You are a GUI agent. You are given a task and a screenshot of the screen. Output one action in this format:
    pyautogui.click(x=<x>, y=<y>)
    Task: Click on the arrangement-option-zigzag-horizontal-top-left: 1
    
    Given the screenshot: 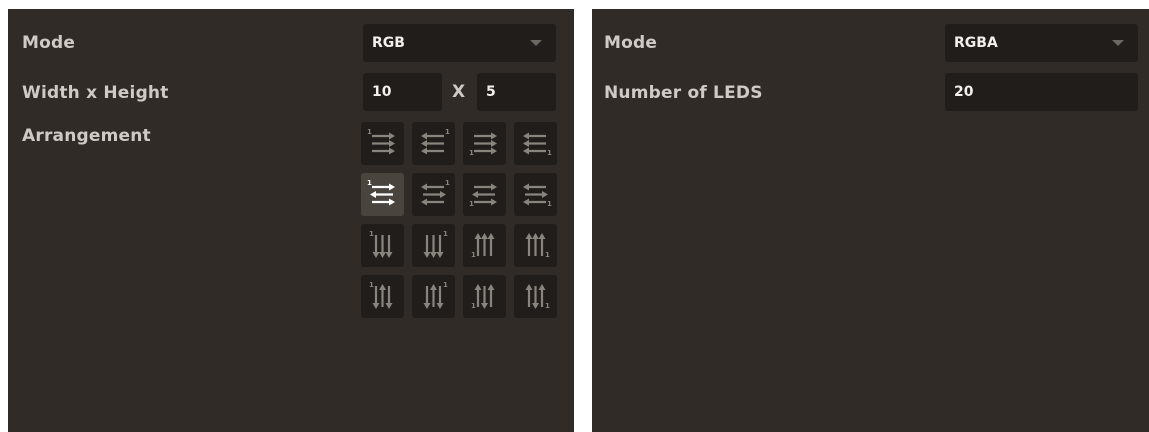 What is the action you would take?
    pyautogui.click(x=382, y=194)
    